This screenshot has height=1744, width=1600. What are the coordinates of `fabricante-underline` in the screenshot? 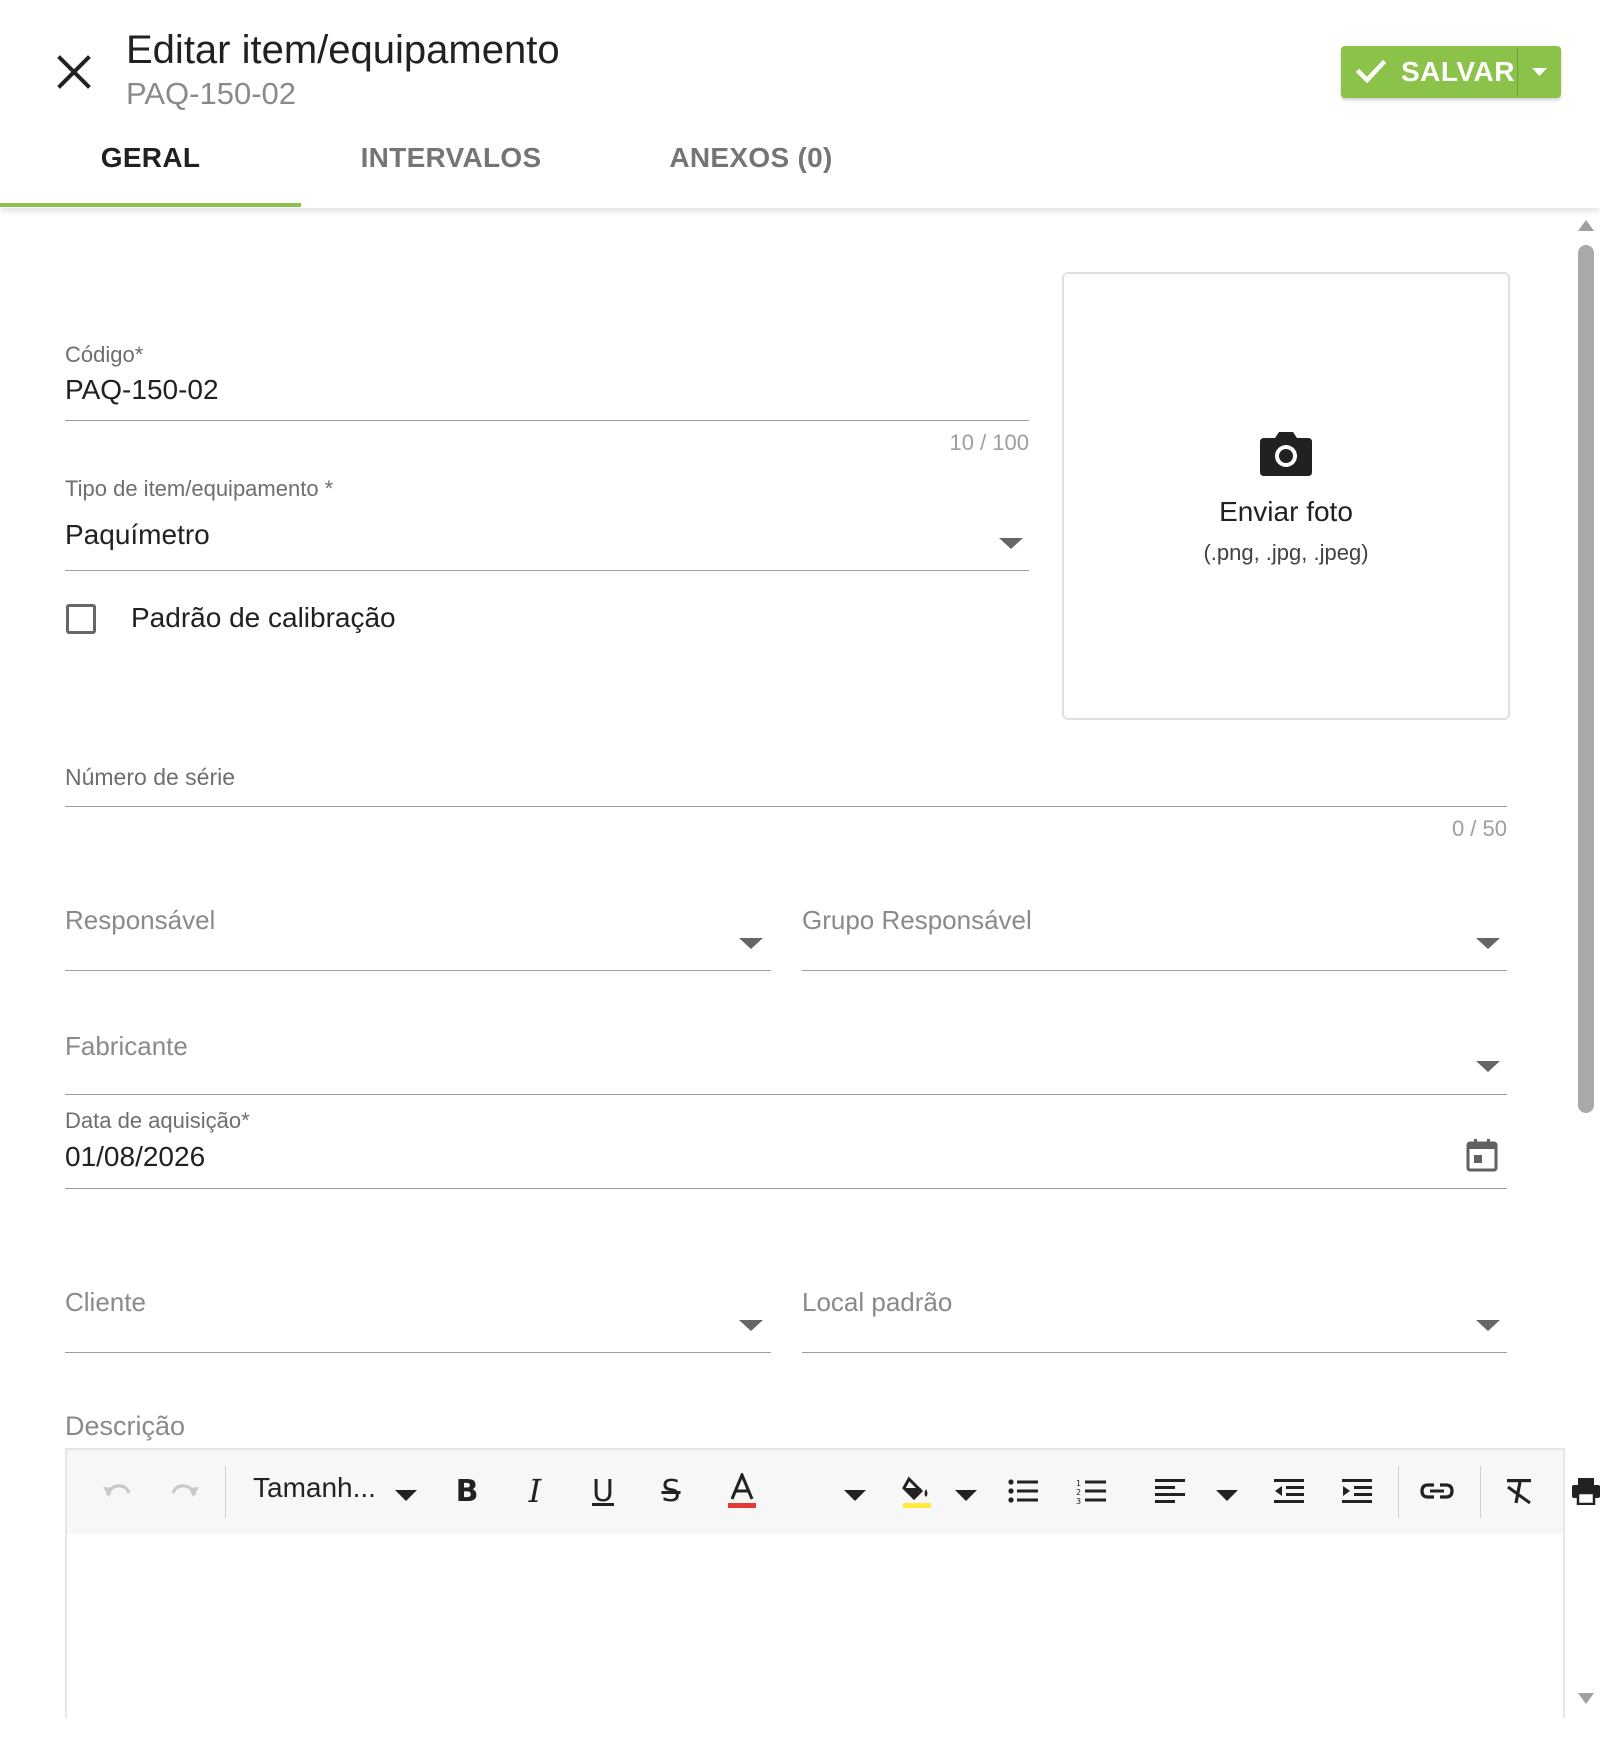 It's located at (786, 1094).